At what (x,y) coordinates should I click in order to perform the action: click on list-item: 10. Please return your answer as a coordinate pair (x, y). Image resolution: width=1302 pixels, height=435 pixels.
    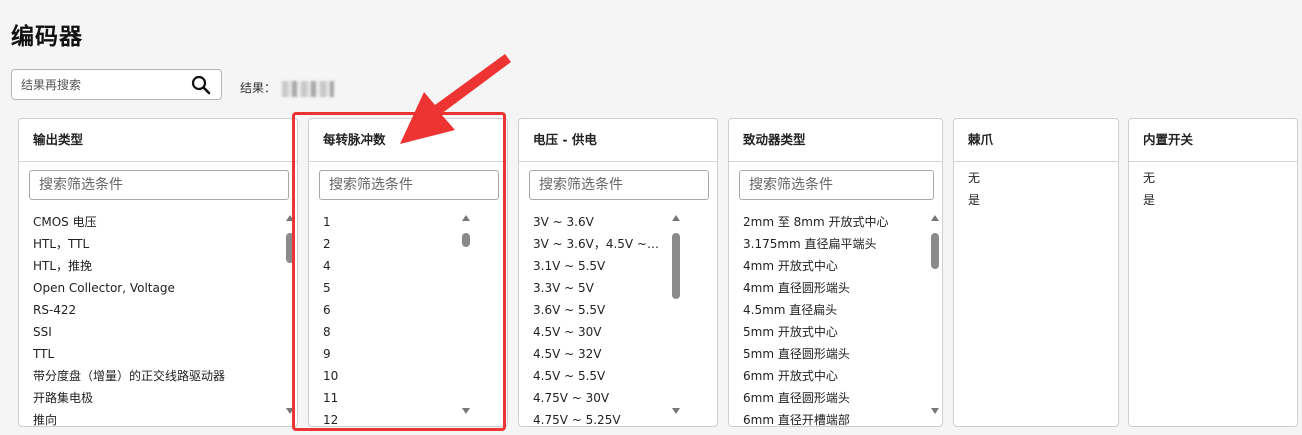
    Looking at the image, I should click on (402, 376).